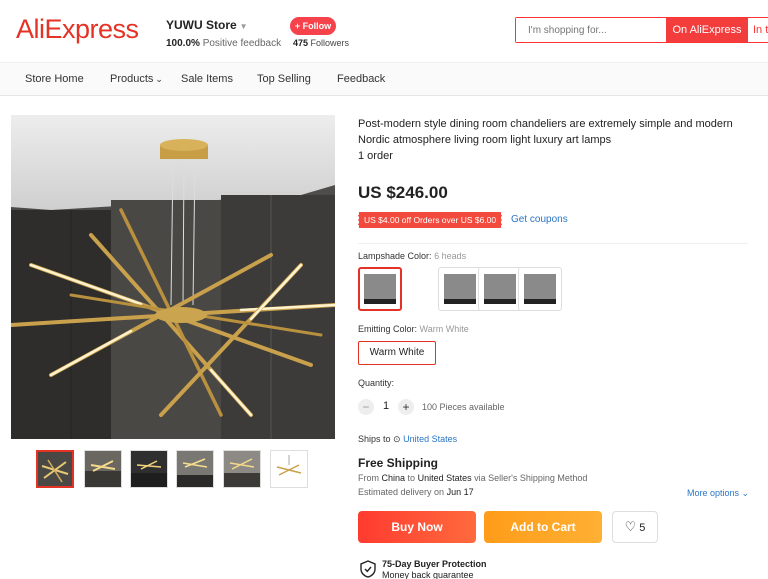  What do you see at coordinates (642, 528) in the screenshot?
I see `wishlist-count: 5` at bounding box center [642, 528].